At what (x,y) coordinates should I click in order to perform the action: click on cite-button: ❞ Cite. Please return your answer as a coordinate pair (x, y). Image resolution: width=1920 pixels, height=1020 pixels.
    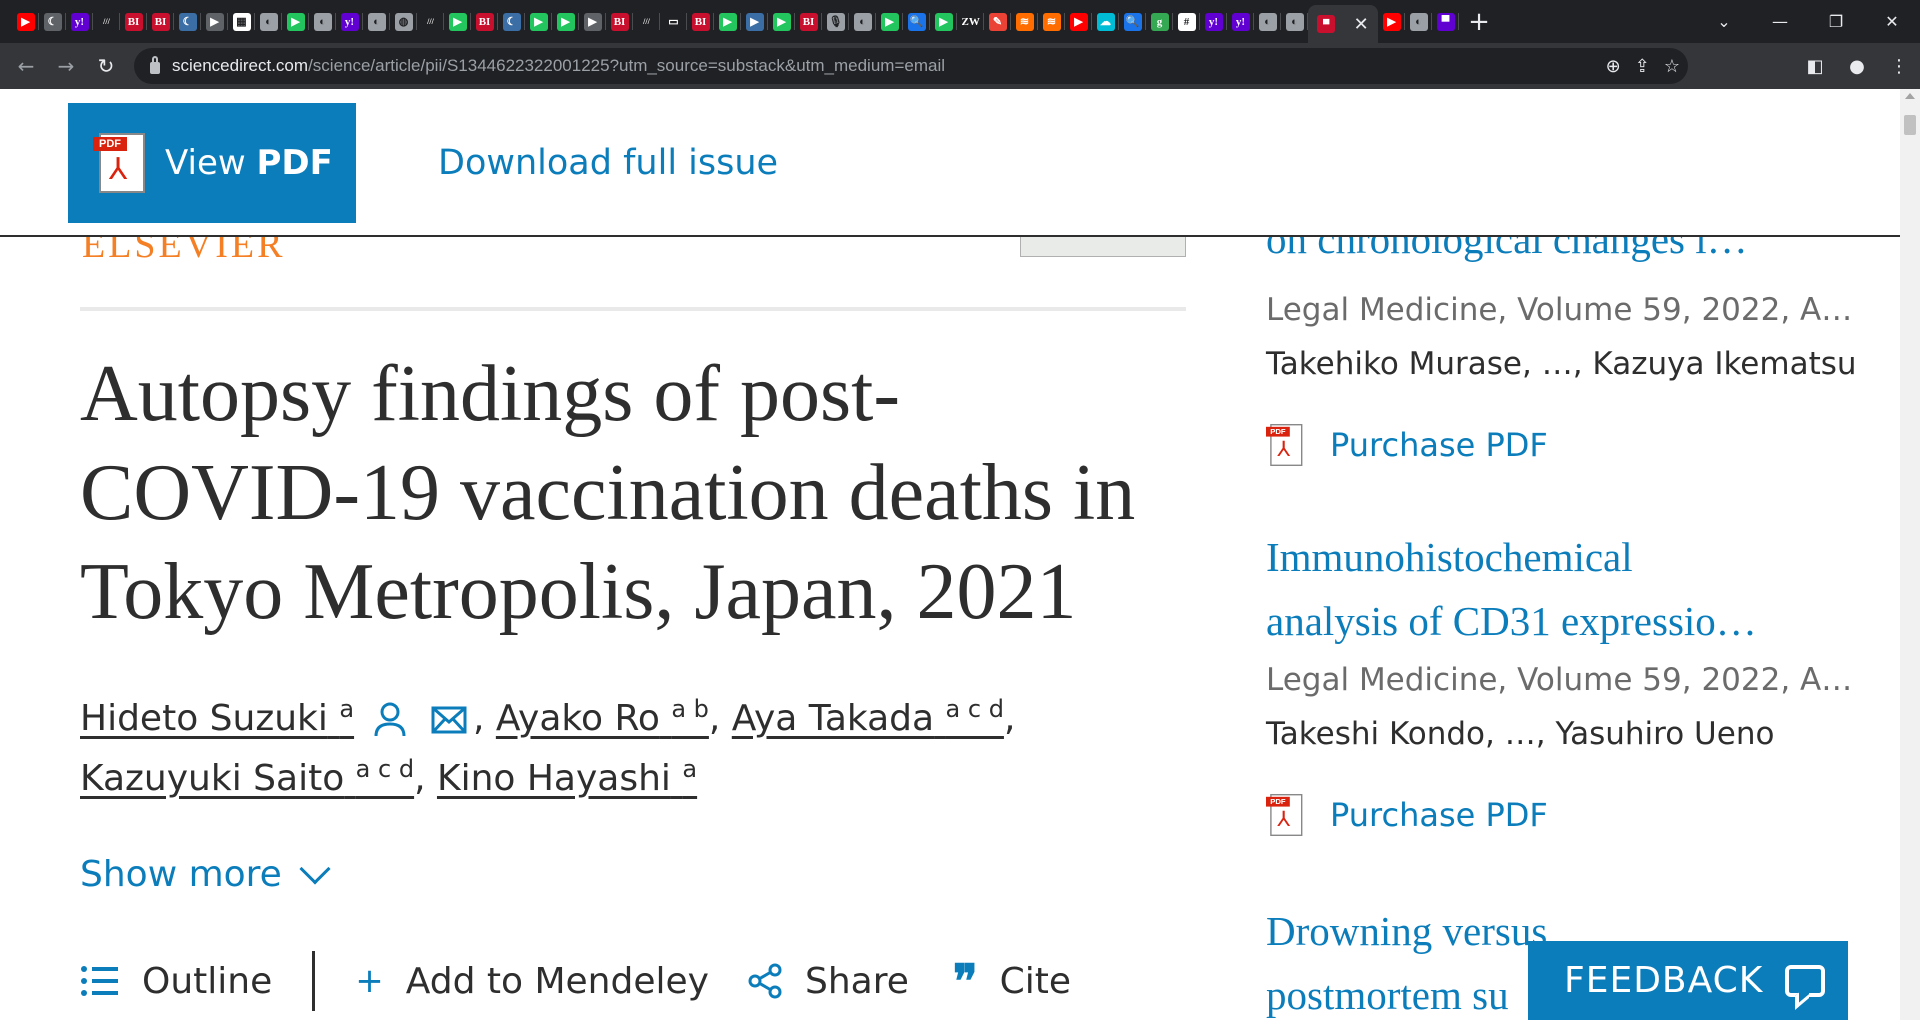
    Looking at the image, I should click on (1012, 981).